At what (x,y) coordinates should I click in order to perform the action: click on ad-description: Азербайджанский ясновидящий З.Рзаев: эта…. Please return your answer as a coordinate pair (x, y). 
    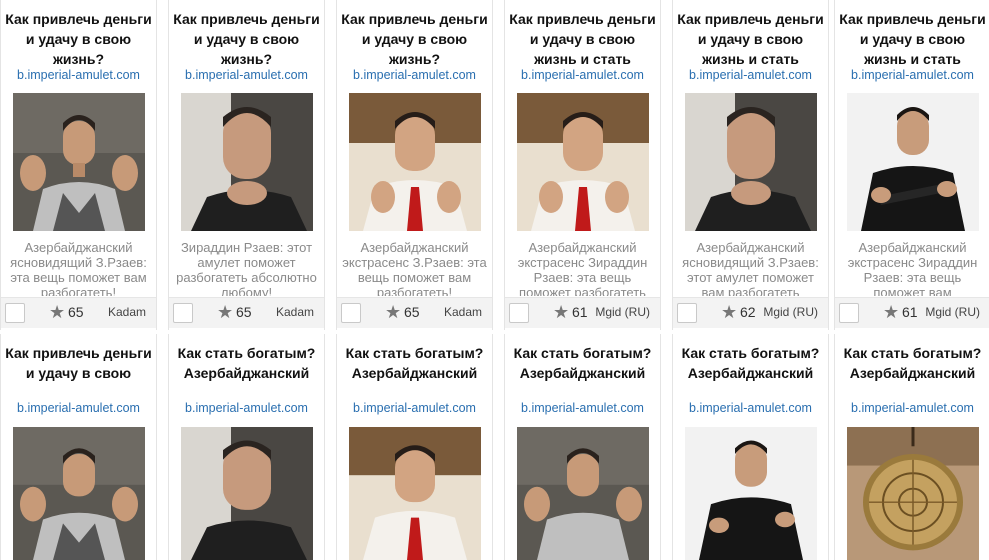
    Looking at the image, I should click on (78, 268).